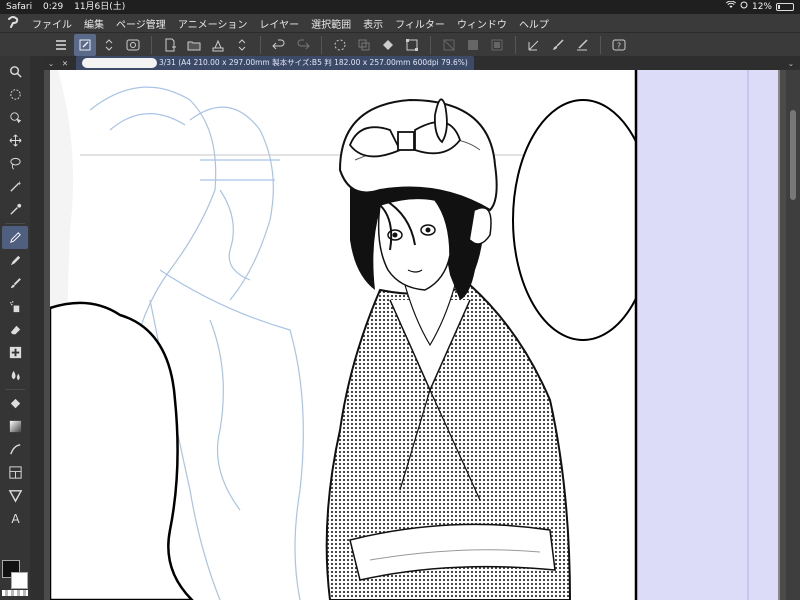 This screenshot has width=800, height=600. I want to click on figure-tool-icon, so click(15, 449).